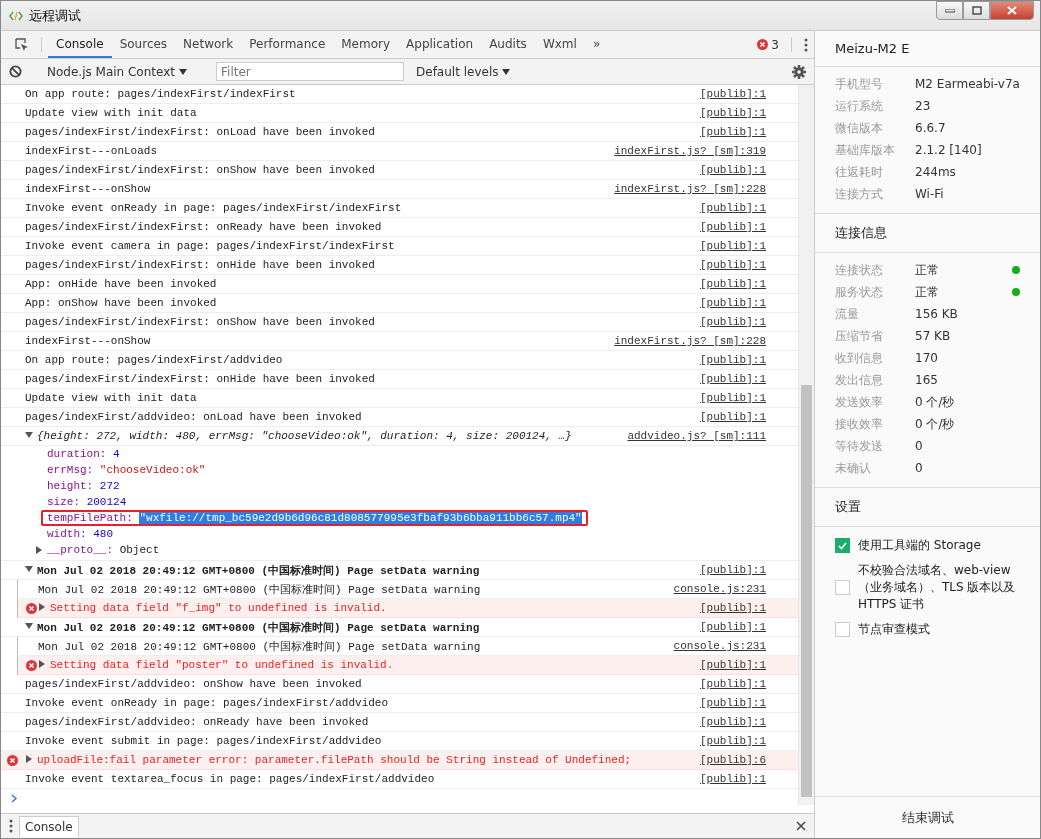  What do you see at coordinates (937, 314) in the screenshot?
I see `info-value: 156 KB` at bounding box center [937, 314].